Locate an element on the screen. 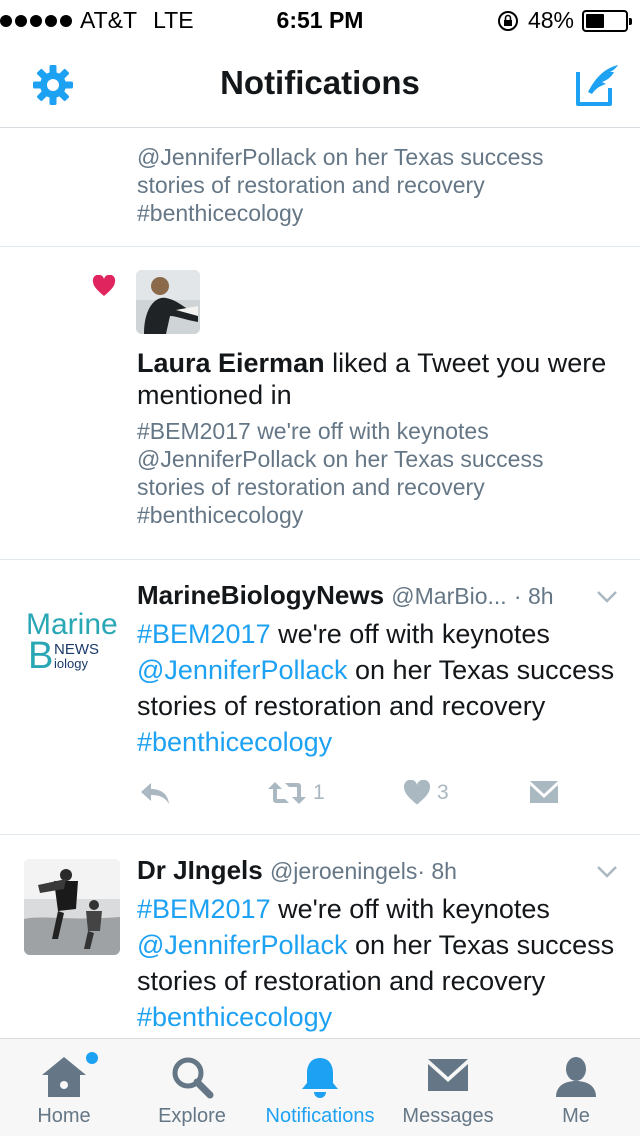 This screenshot has width=640, height=1136. battery-percent: 48% is located at coordinates (550, 20).